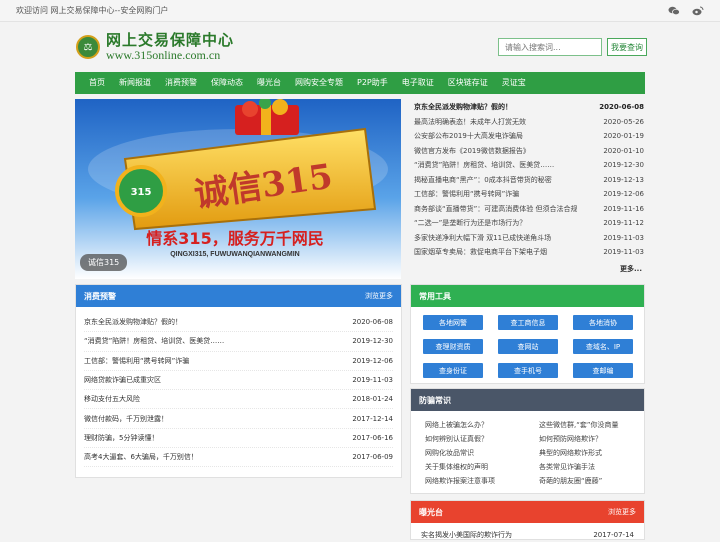 The height and width of the screenshot is (542, 720). What do you see at coordinates (372, 341) in the screenshot?
I see `alert-item-date: 2019-12-30` at bounding box center [372, 341].